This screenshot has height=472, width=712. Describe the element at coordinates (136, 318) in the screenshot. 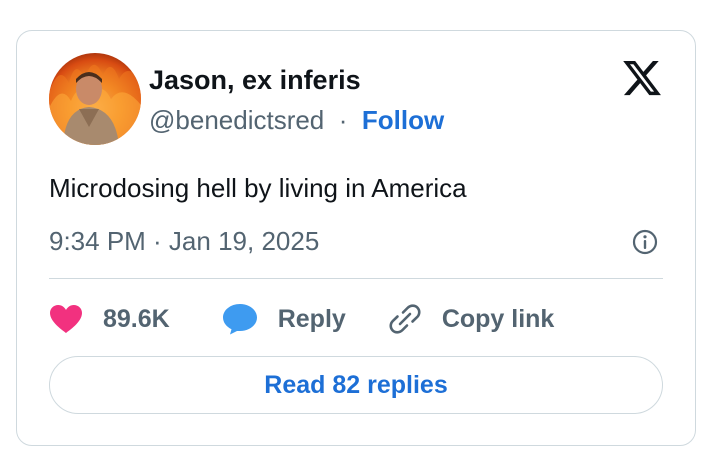

I see `like-count: 89.6K` at that location.